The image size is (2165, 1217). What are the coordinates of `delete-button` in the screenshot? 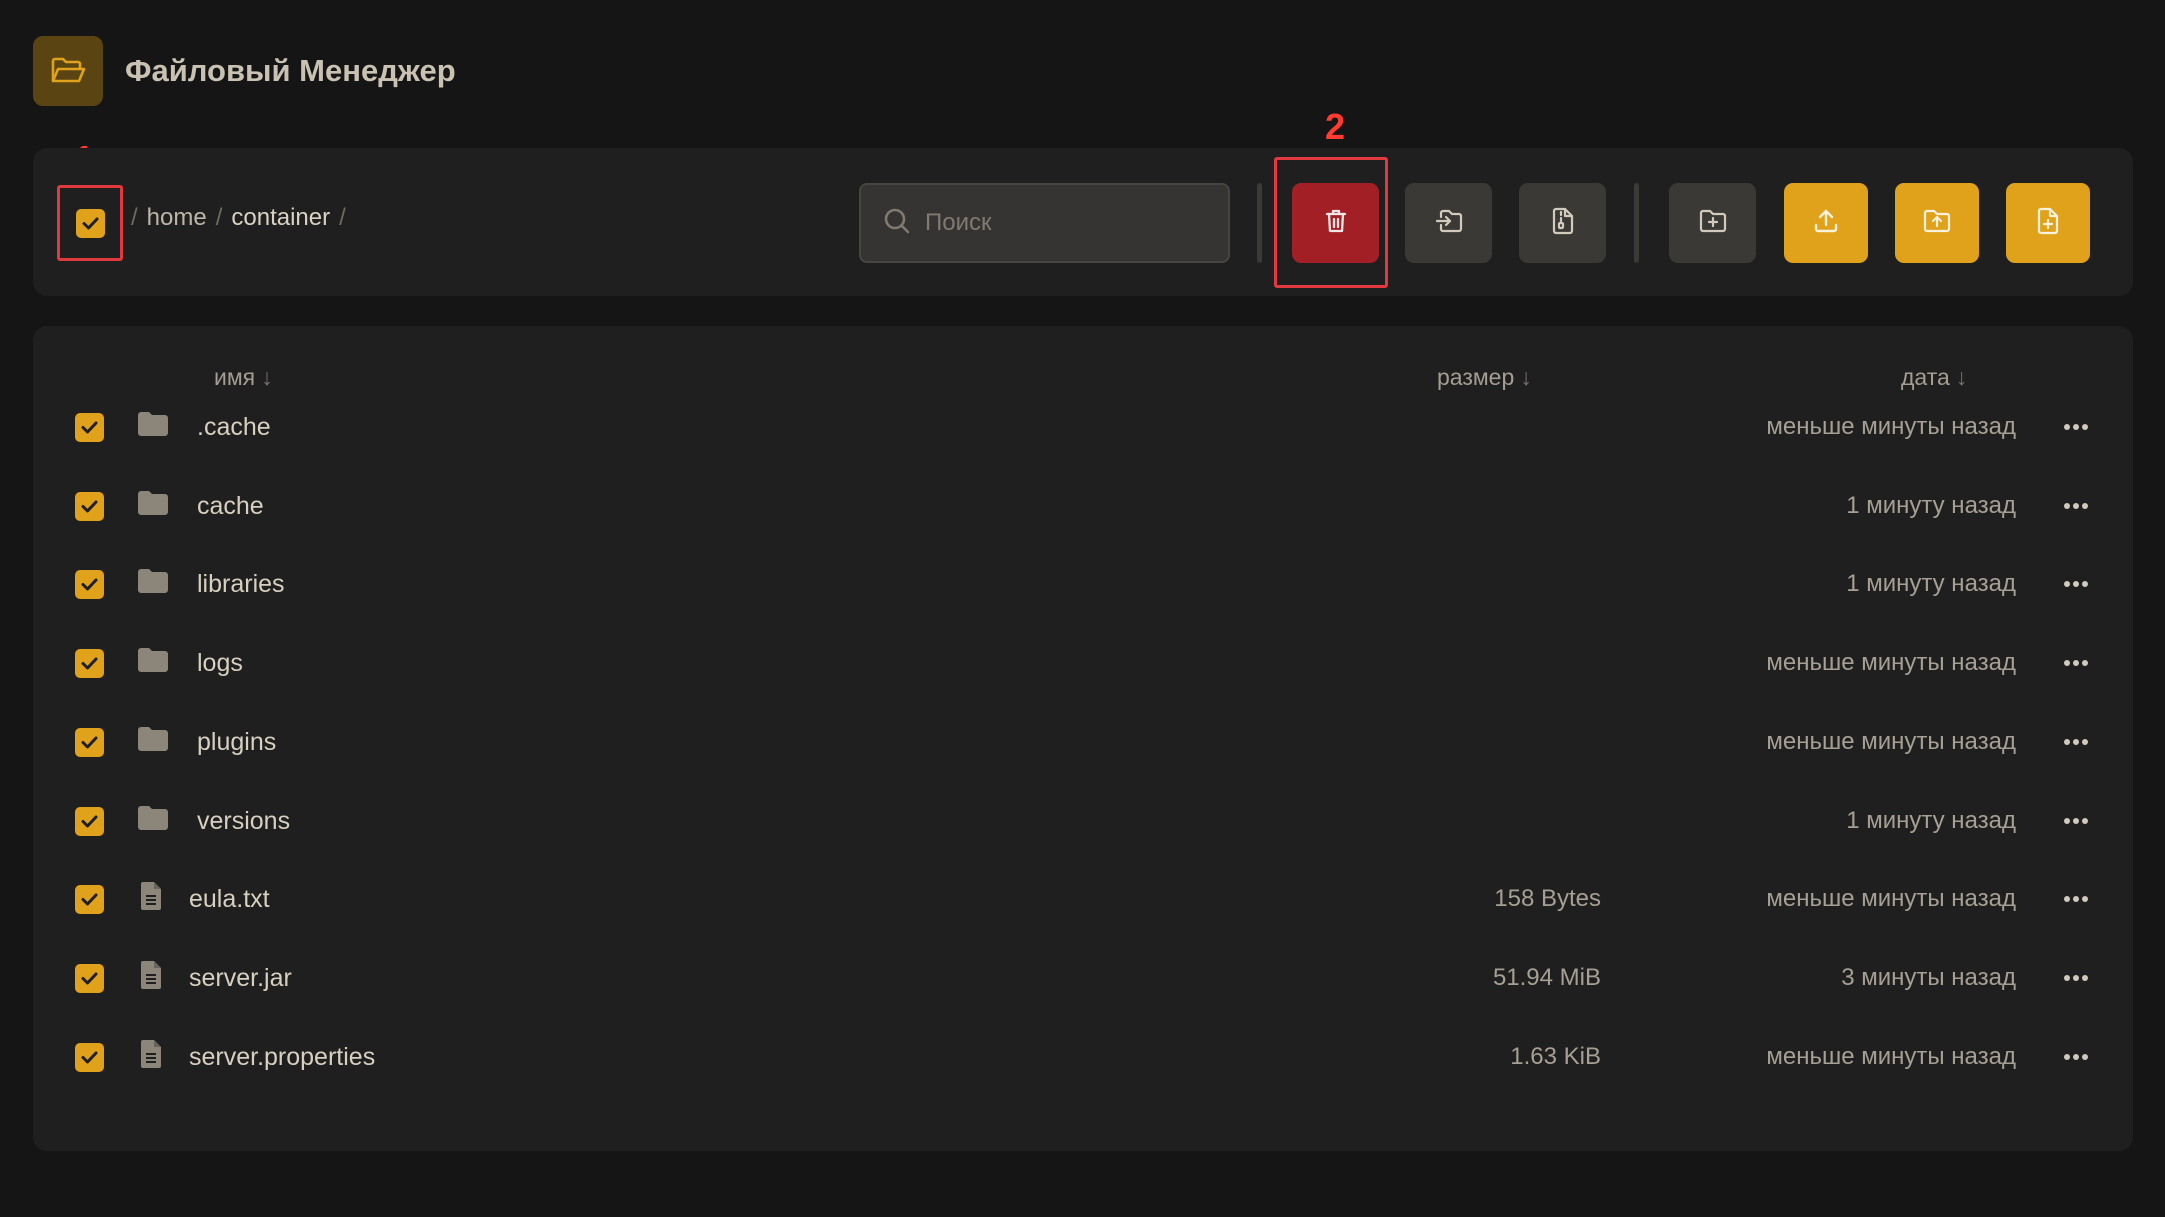 It's located at (1335, 223).